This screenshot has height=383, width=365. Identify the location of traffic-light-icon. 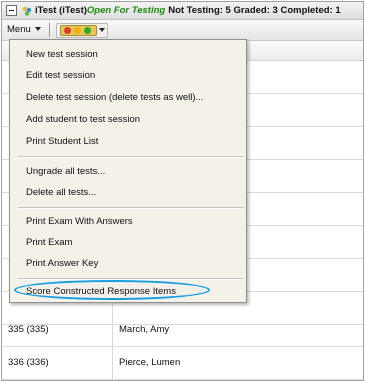
(78, 30).